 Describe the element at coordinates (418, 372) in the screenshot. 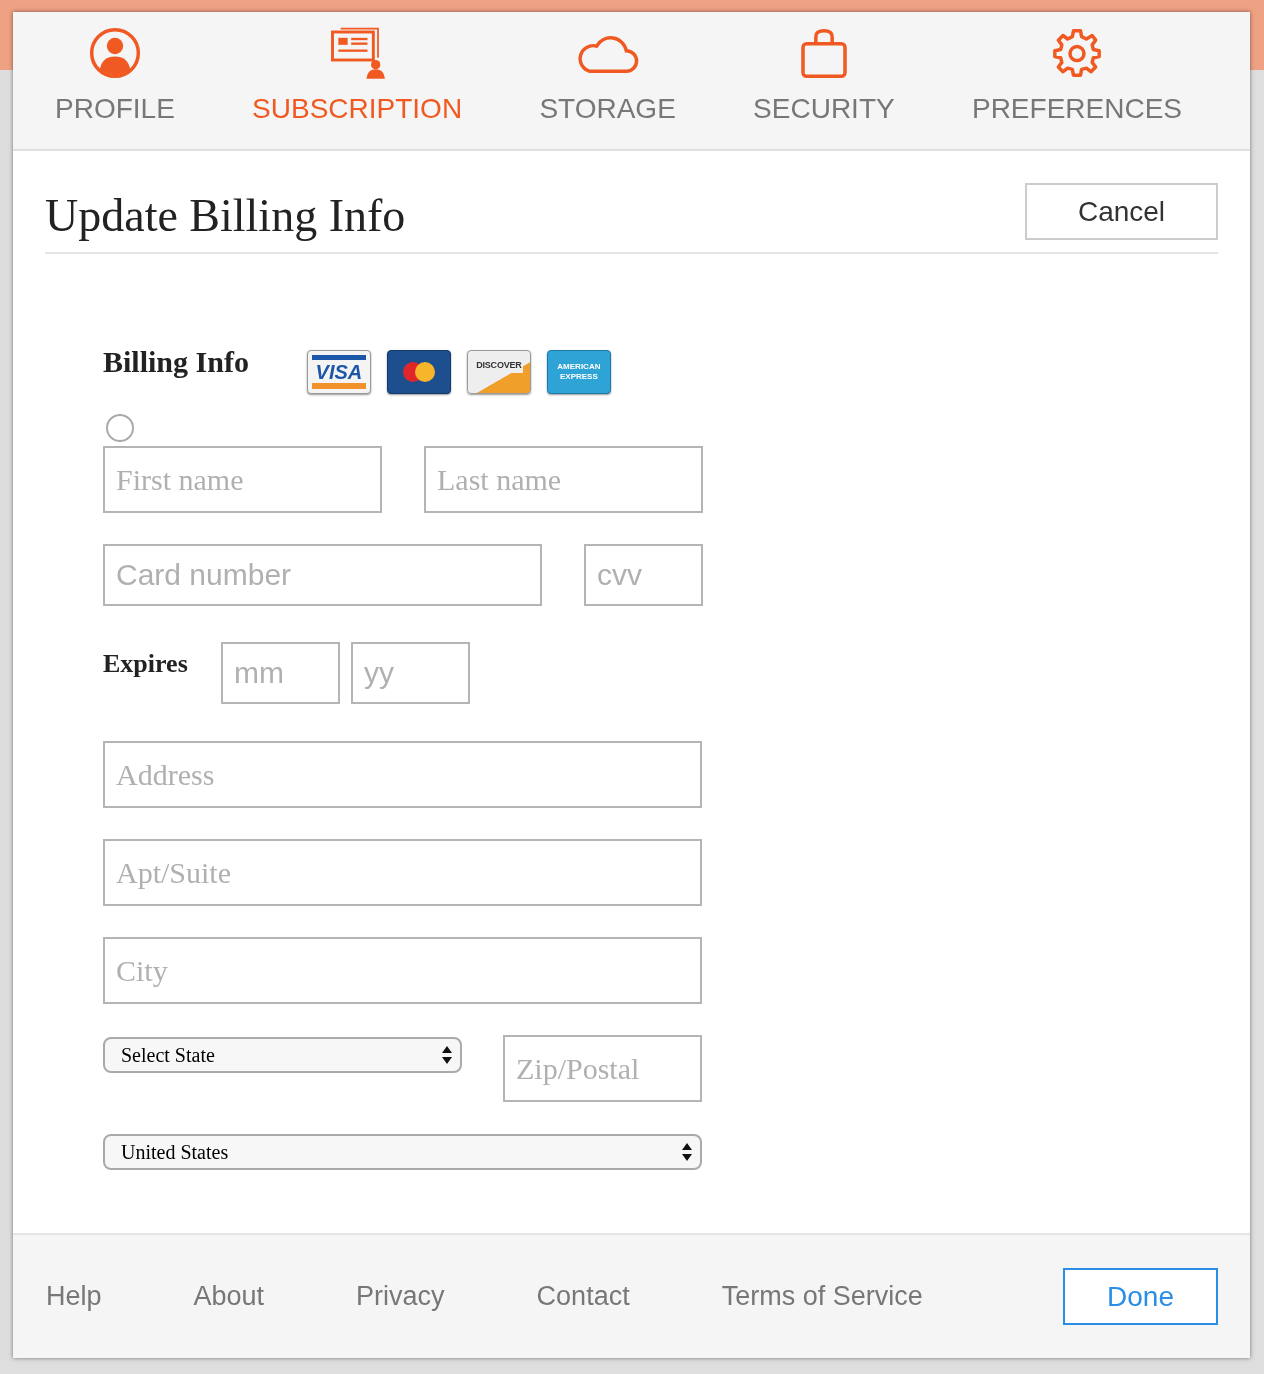

I see `mastercard-logo` at that location.